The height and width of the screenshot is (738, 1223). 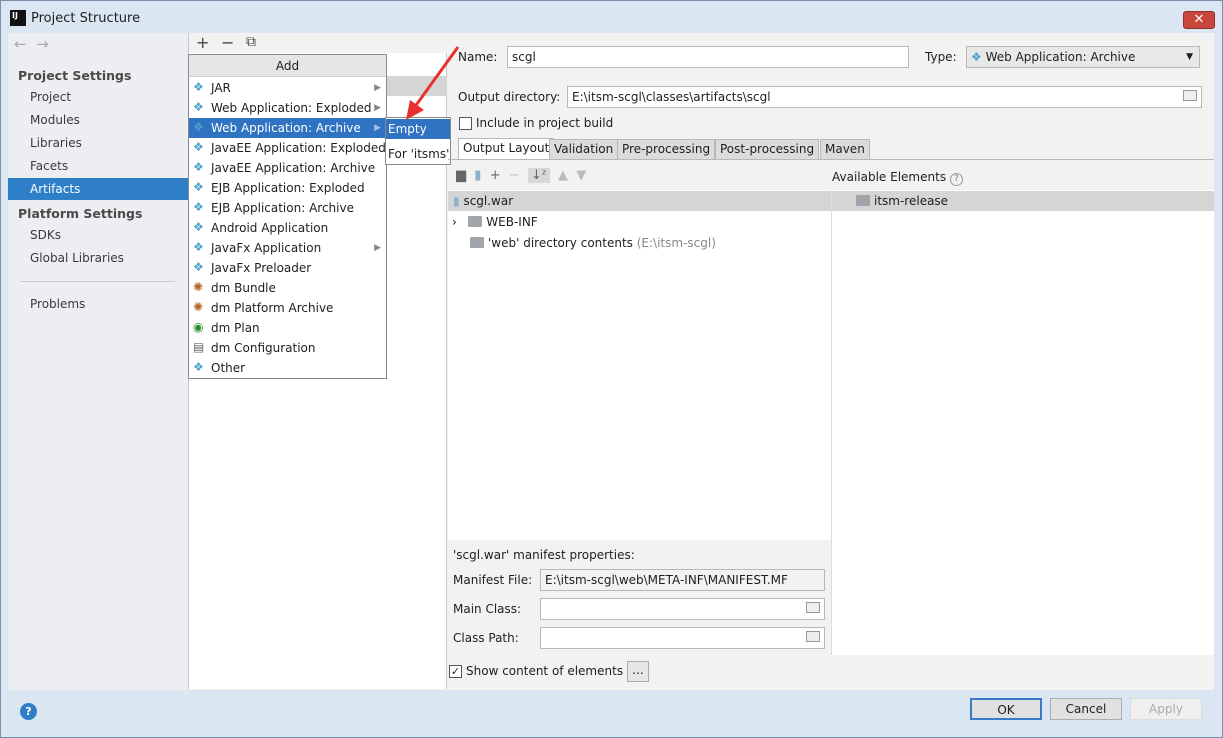 What do you see at coordinates (593, 243) in the screenshot?
I see `tree-node-web-dir: 'web' directory contents (E:\itsm-scgl)` at bounding box center [593, 243].